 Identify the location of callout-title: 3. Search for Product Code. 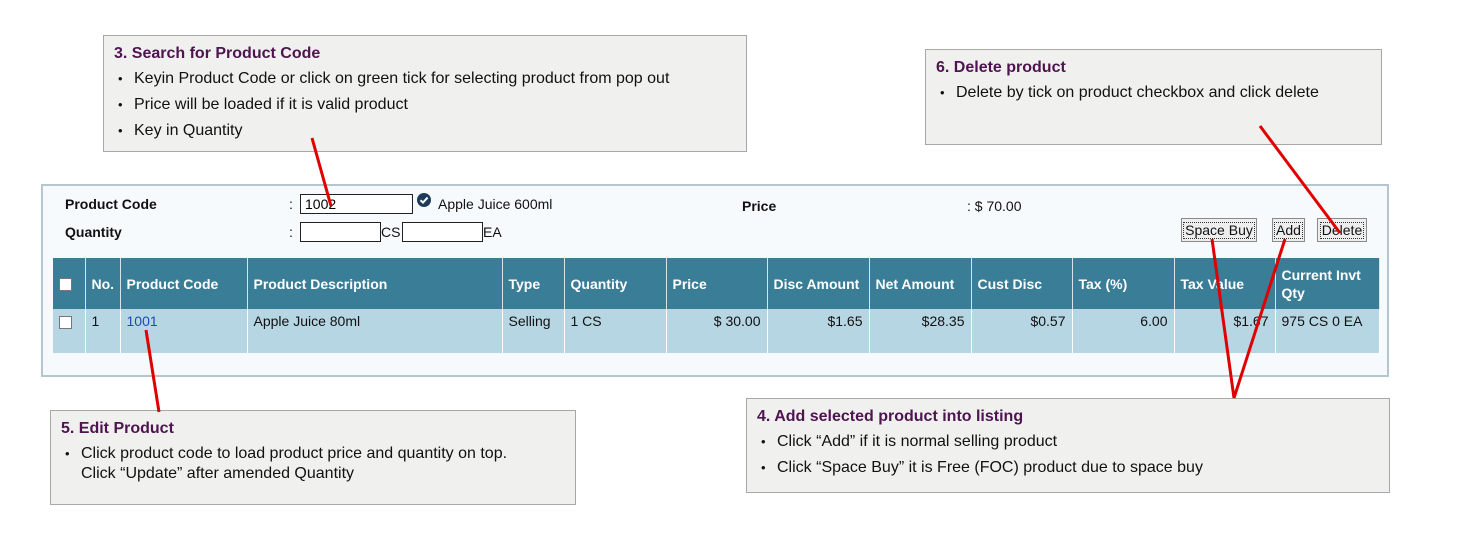
(217, 53).